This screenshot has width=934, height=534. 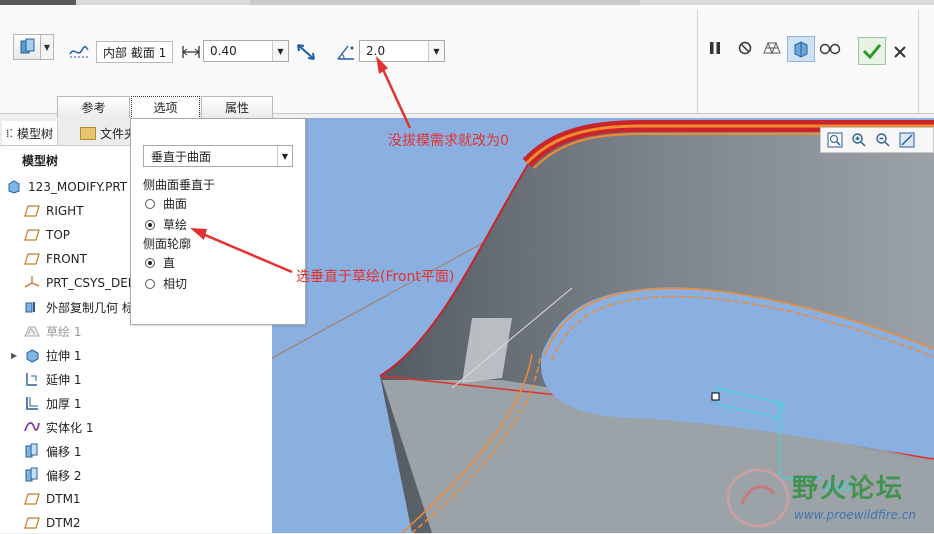 I want to click on watermark-url: www.proewildfire.cn, so click(x=855, y=515).